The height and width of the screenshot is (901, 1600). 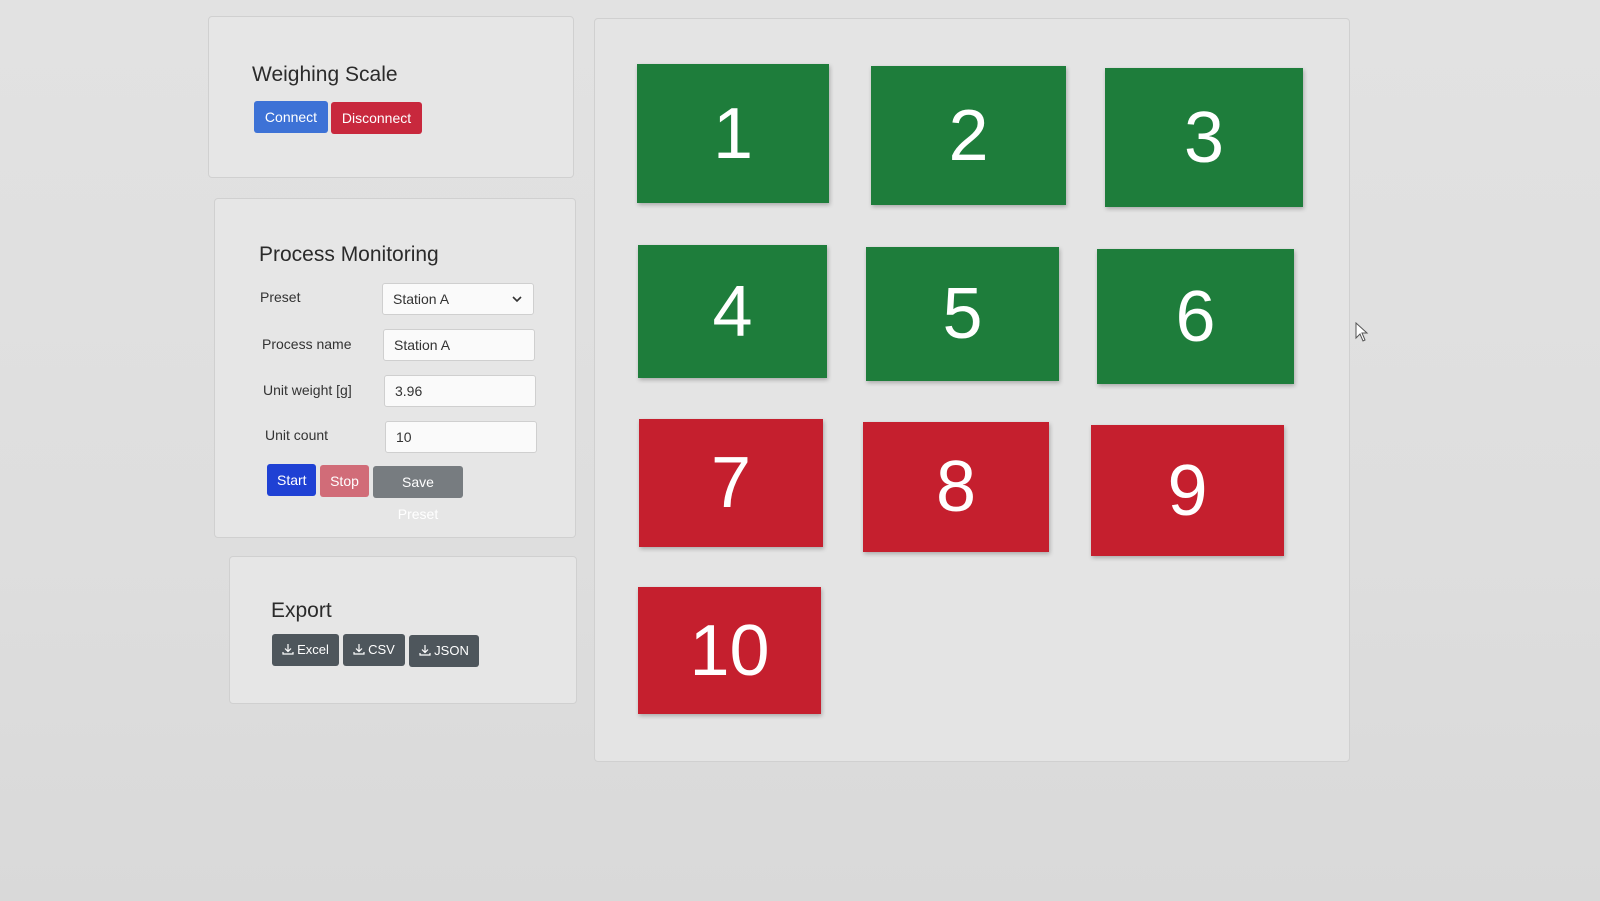 I want to click on station-tile-9: 9, so click(x=1187, y=490).